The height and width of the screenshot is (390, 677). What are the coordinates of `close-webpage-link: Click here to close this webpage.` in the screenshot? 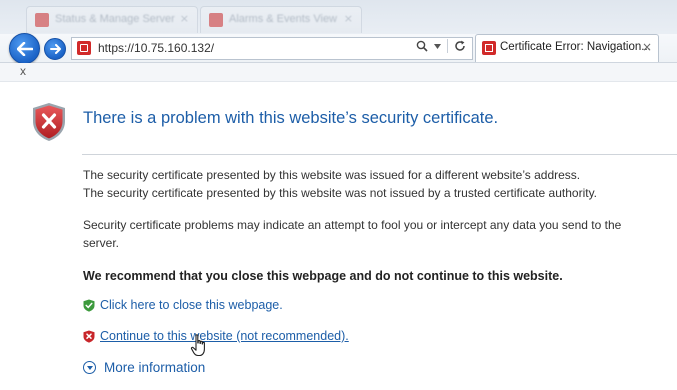 It's located at (183, 305).